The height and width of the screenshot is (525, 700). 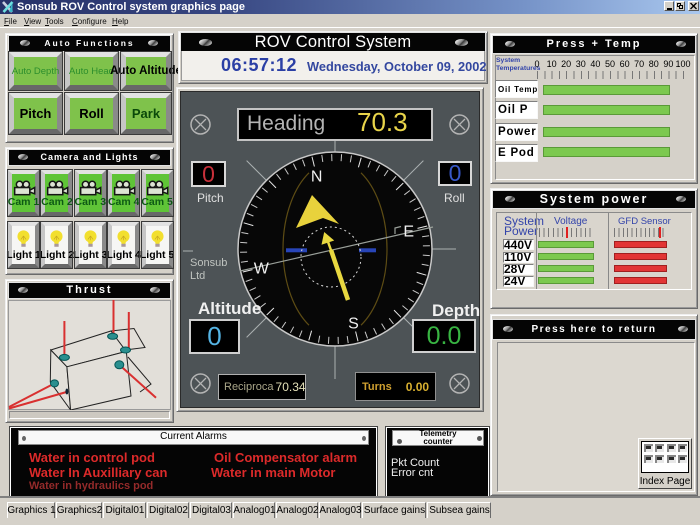 What do you see at coordinates (262, 268) in the screenshot?
I see `svg-text: W` at bounding box center [262, 268].